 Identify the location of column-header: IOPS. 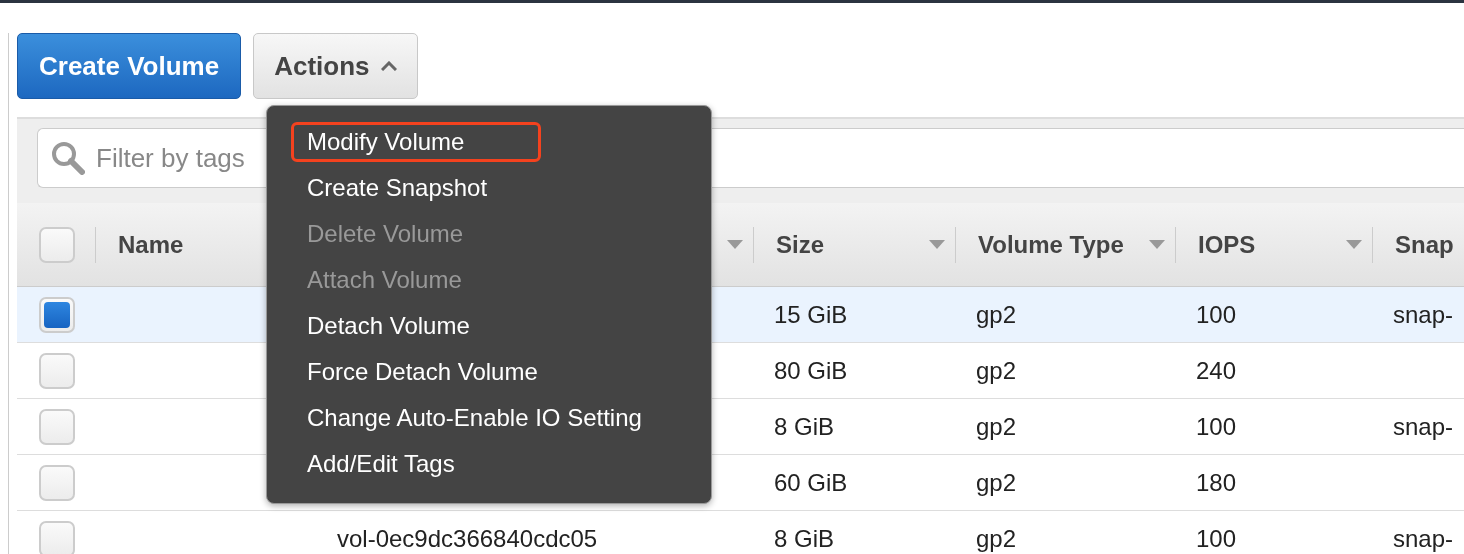
(1227, 244).